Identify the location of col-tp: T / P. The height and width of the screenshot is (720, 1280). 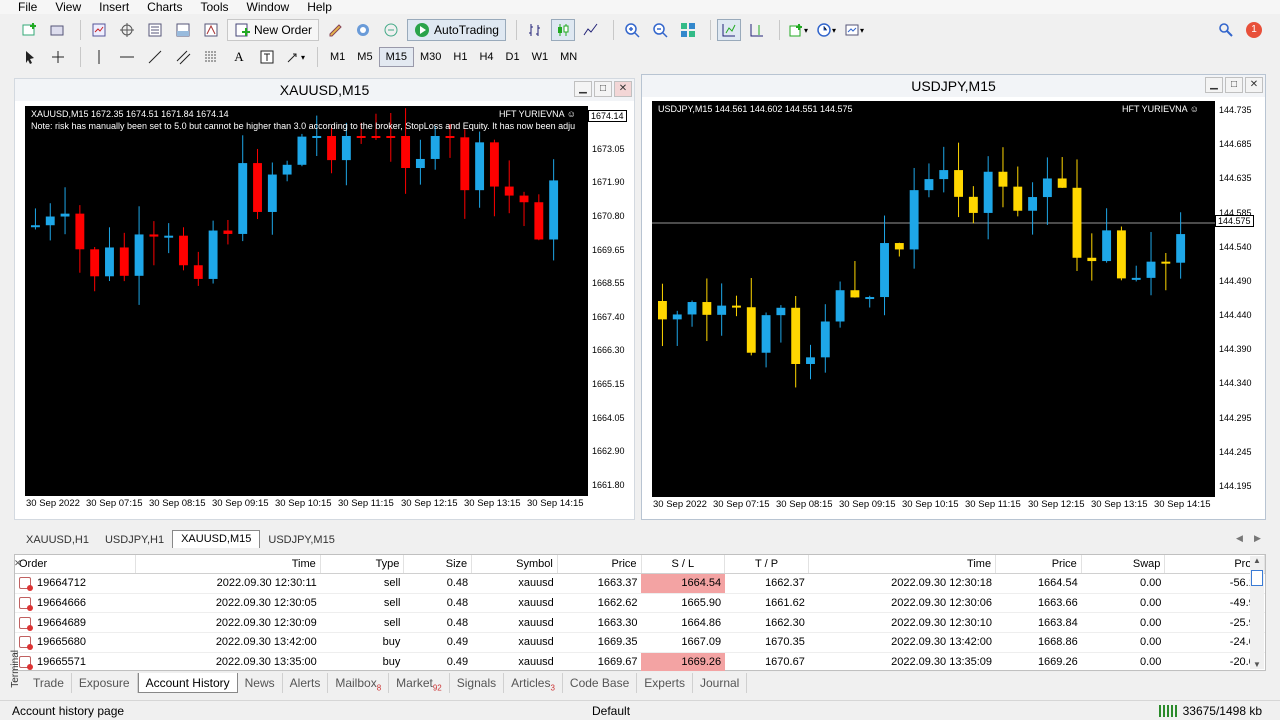
(767, 564).